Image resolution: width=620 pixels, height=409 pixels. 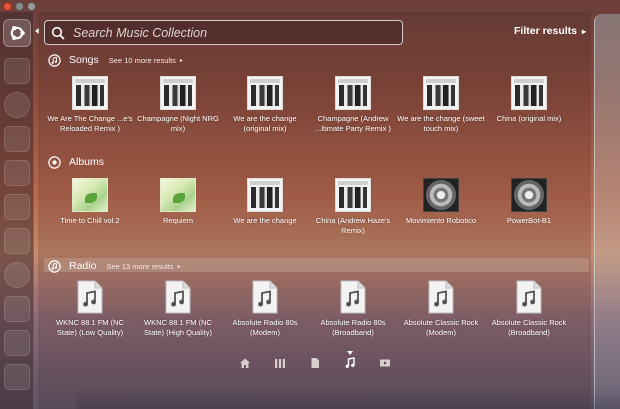 What do you see at coordinates (90, 327) in the screenshot?
I see `result-label: WKNC 88.1 FM (NC State) (Low Quality)` at bounding box center [90, 327].